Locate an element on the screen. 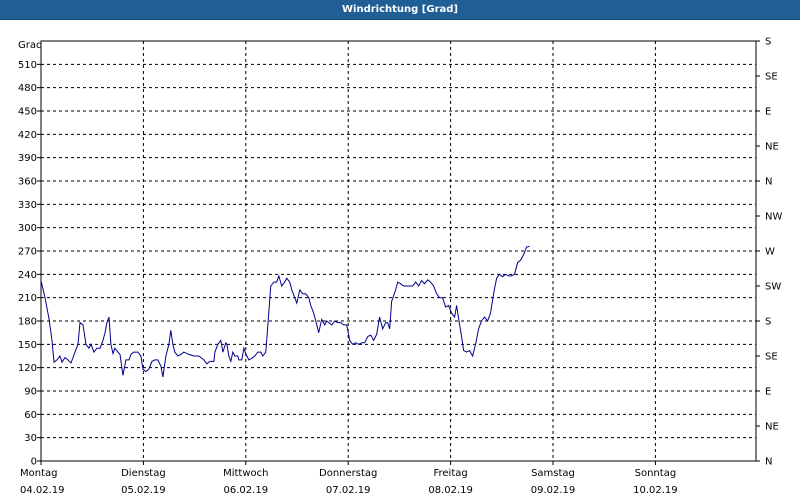 This screenshot has height=500, width=800. y-tick-label: 360 is located at coordinates (27, 182).